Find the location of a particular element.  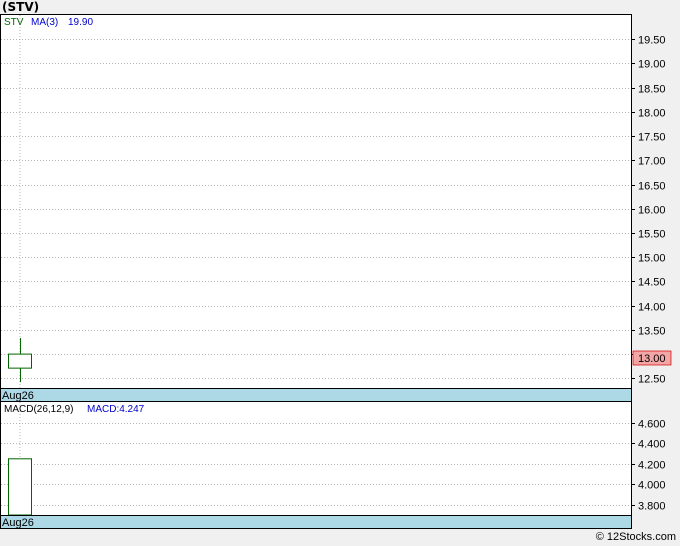

price-tick-label: 15.00 is located at coordinates (652, 259).